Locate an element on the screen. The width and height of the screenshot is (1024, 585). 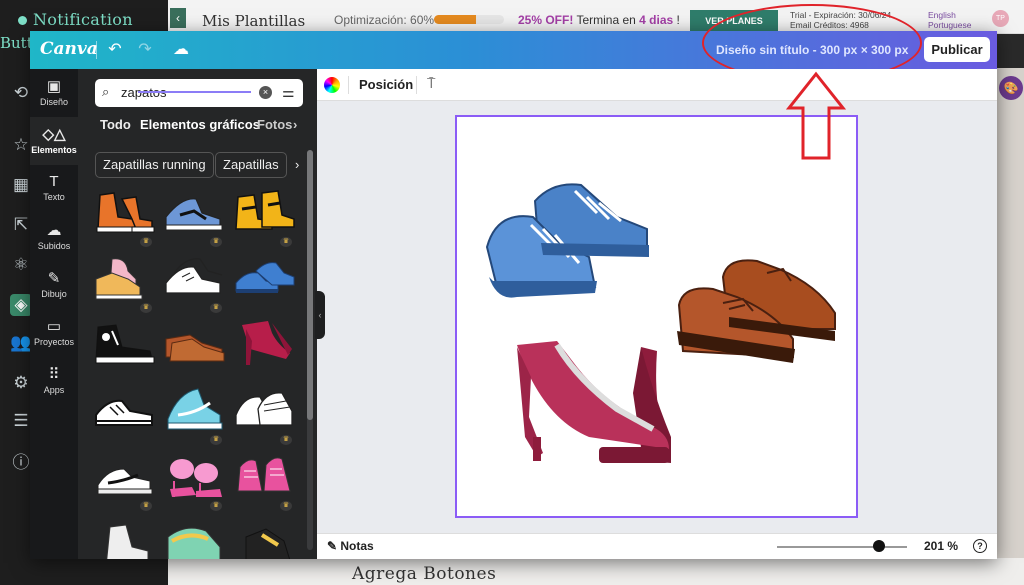
zoom-slider-handle is located at coordinates (879, 546).